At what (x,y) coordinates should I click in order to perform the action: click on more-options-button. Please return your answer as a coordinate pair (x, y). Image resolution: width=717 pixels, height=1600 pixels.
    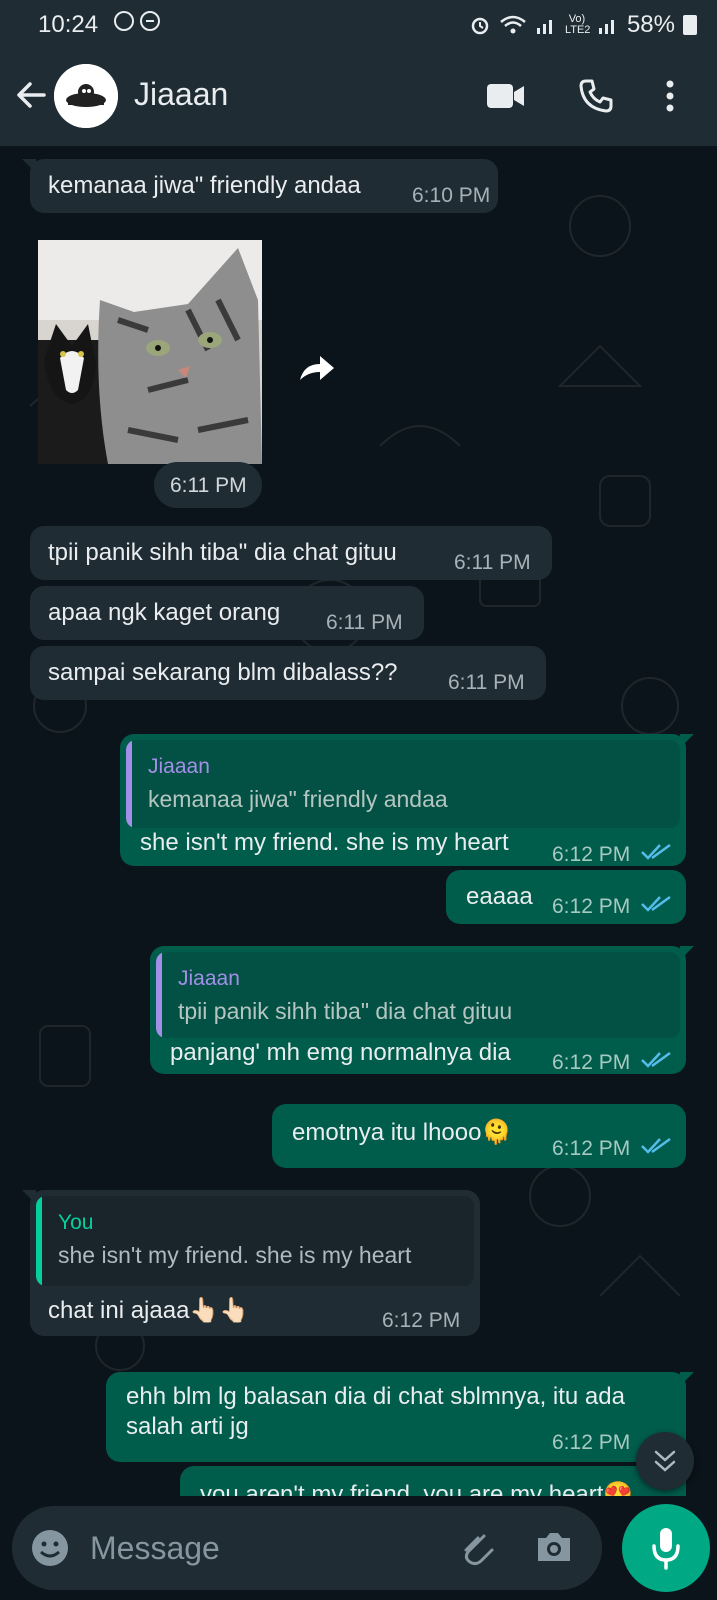
    Looking at the image, I should click on (670, 98).